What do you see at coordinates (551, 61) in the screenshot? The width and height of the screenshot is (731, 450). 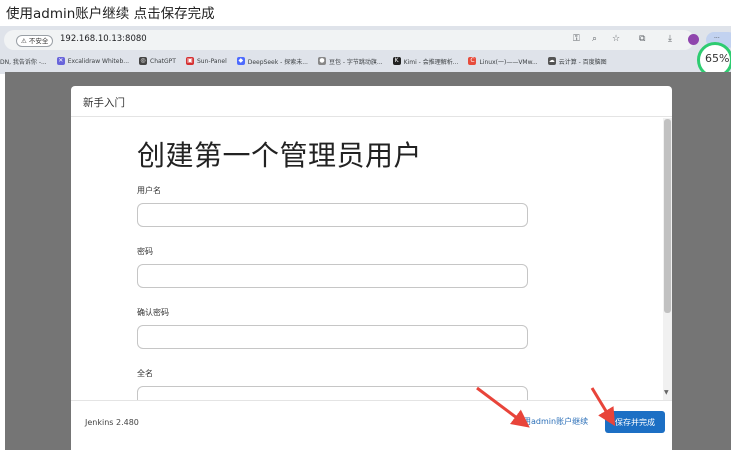 I see `baidu-mindmap-icon: ☁` at bounding box center [551, 61].